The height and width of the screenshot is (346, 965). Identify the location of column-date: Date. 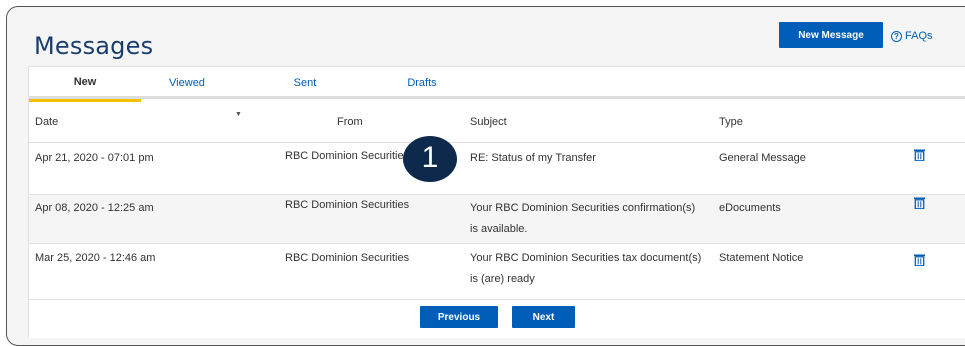
(46, 122).